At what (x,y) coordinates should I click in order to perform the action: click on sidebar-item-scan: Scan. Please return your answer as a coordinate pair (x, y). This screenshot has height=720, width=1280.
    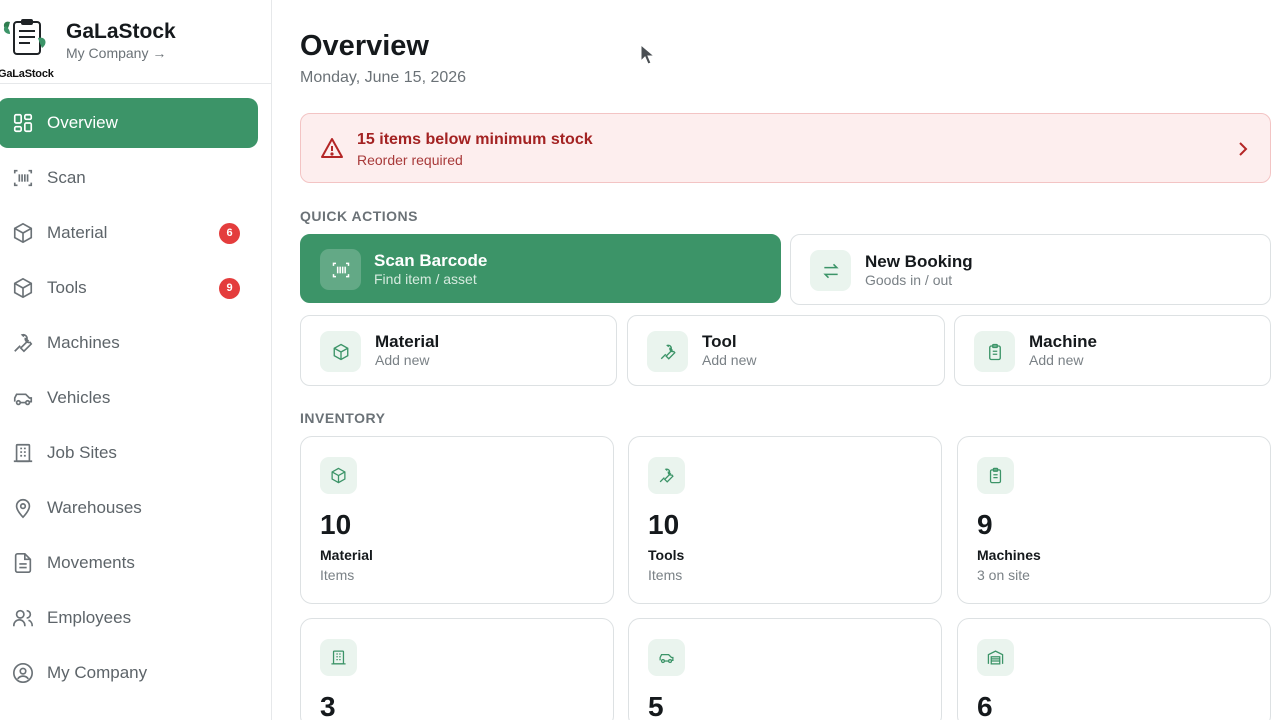
    Looking at the image, I should click on (129, 178).